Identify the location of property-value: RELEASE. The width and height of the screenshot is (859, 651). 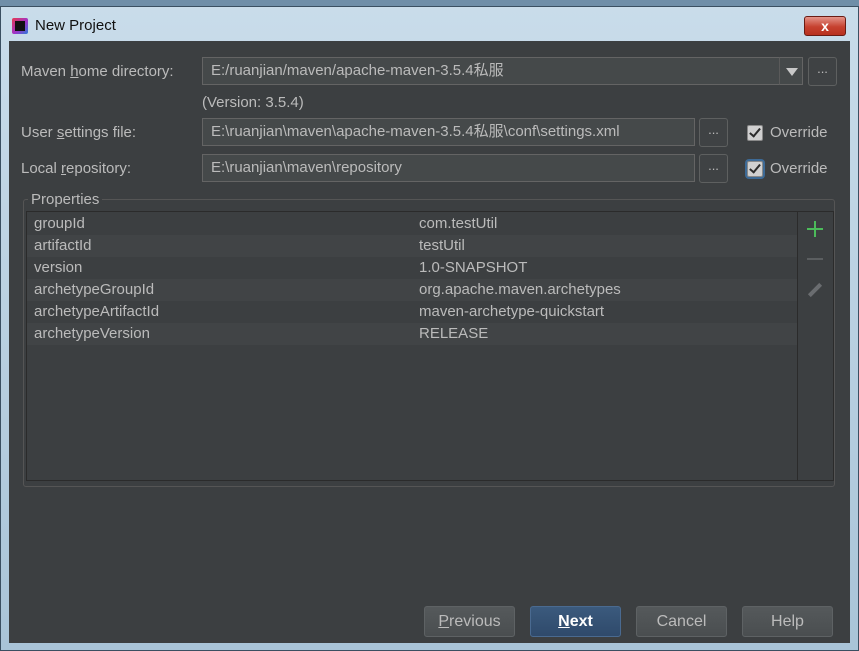
(454, 333).